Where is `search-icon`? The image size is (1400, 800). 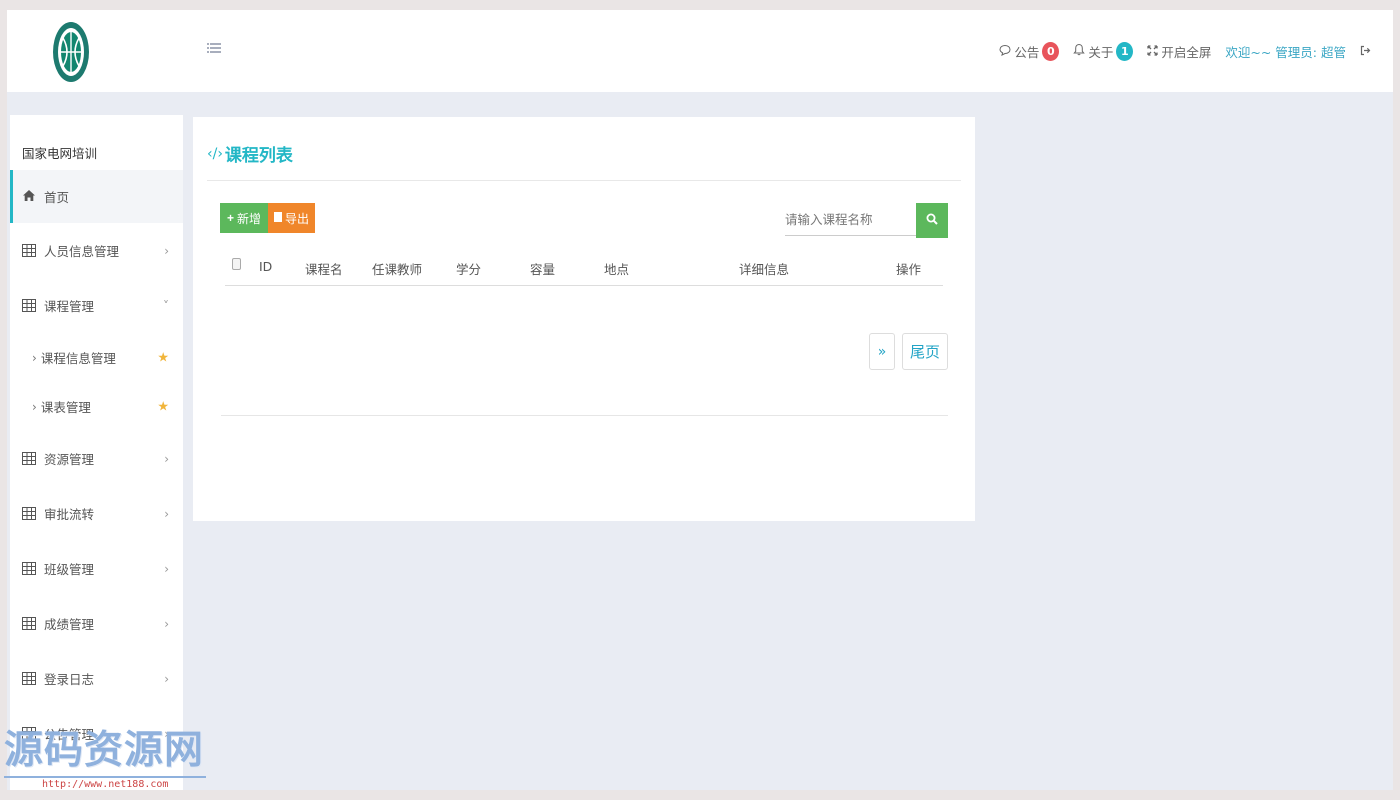
search-icon is located at coordinates (932, 221).